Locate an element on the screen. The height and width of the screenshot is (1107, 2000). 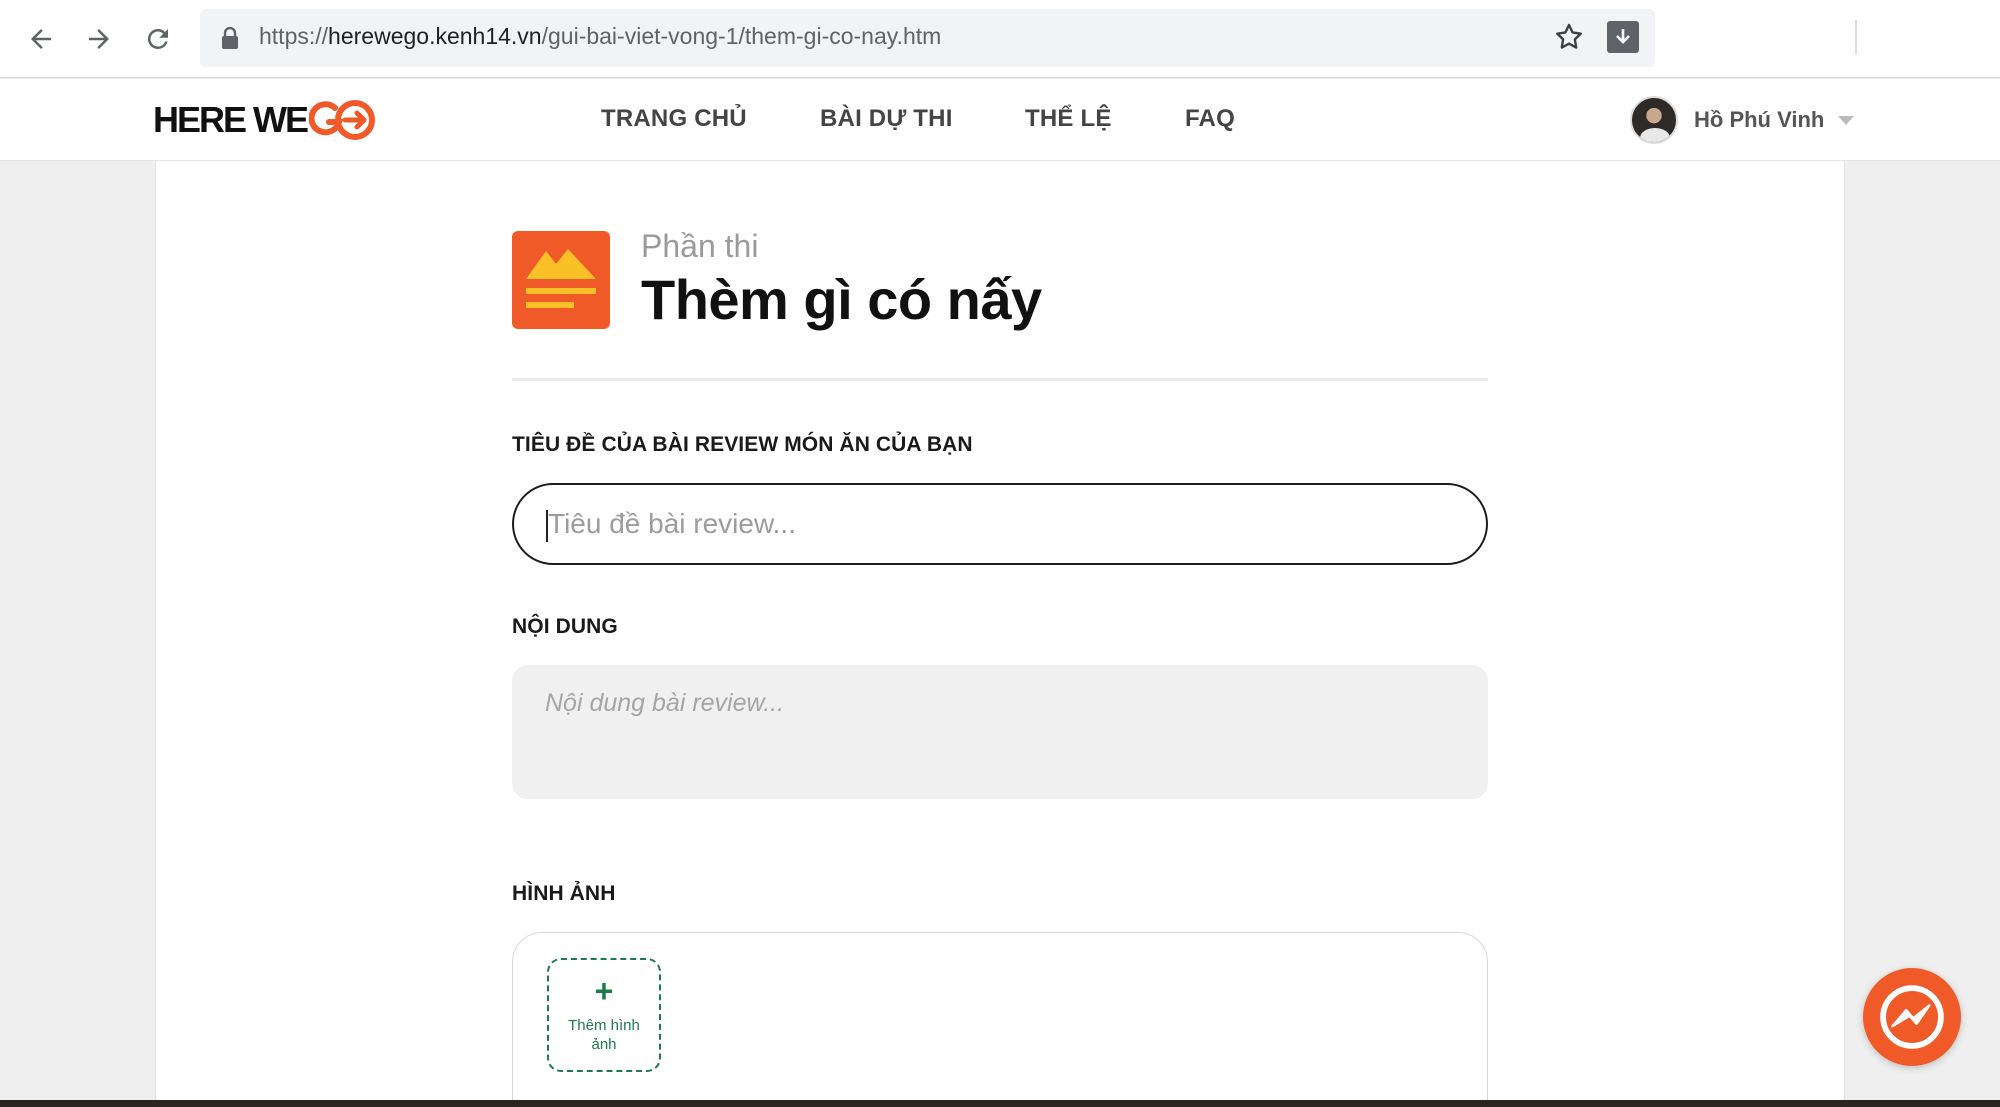
download-button is located at coordinates (1623, 37).